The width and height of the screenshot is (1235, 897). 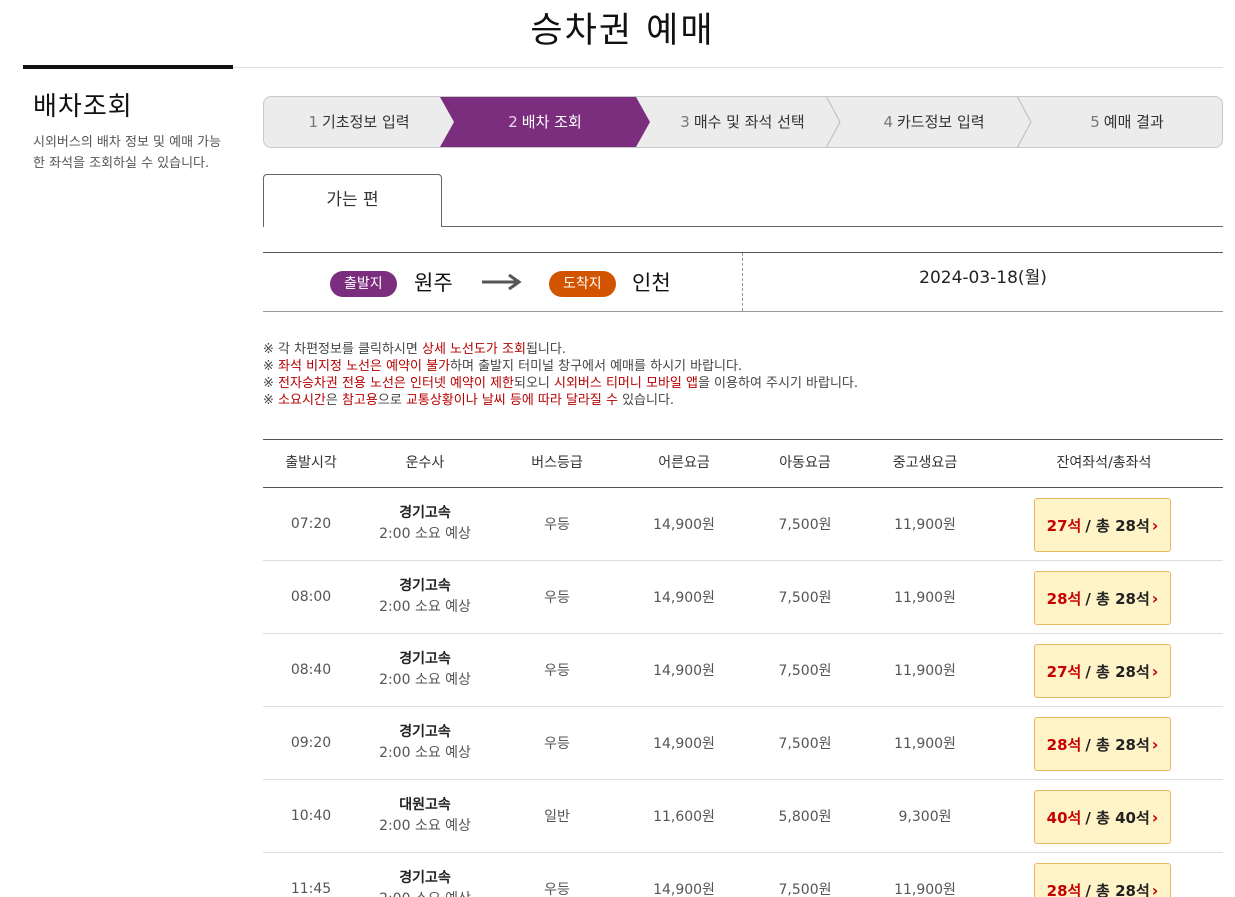 I want to click on step-dispatch-search: 2 배차 조회, so click(x=545, y=122).